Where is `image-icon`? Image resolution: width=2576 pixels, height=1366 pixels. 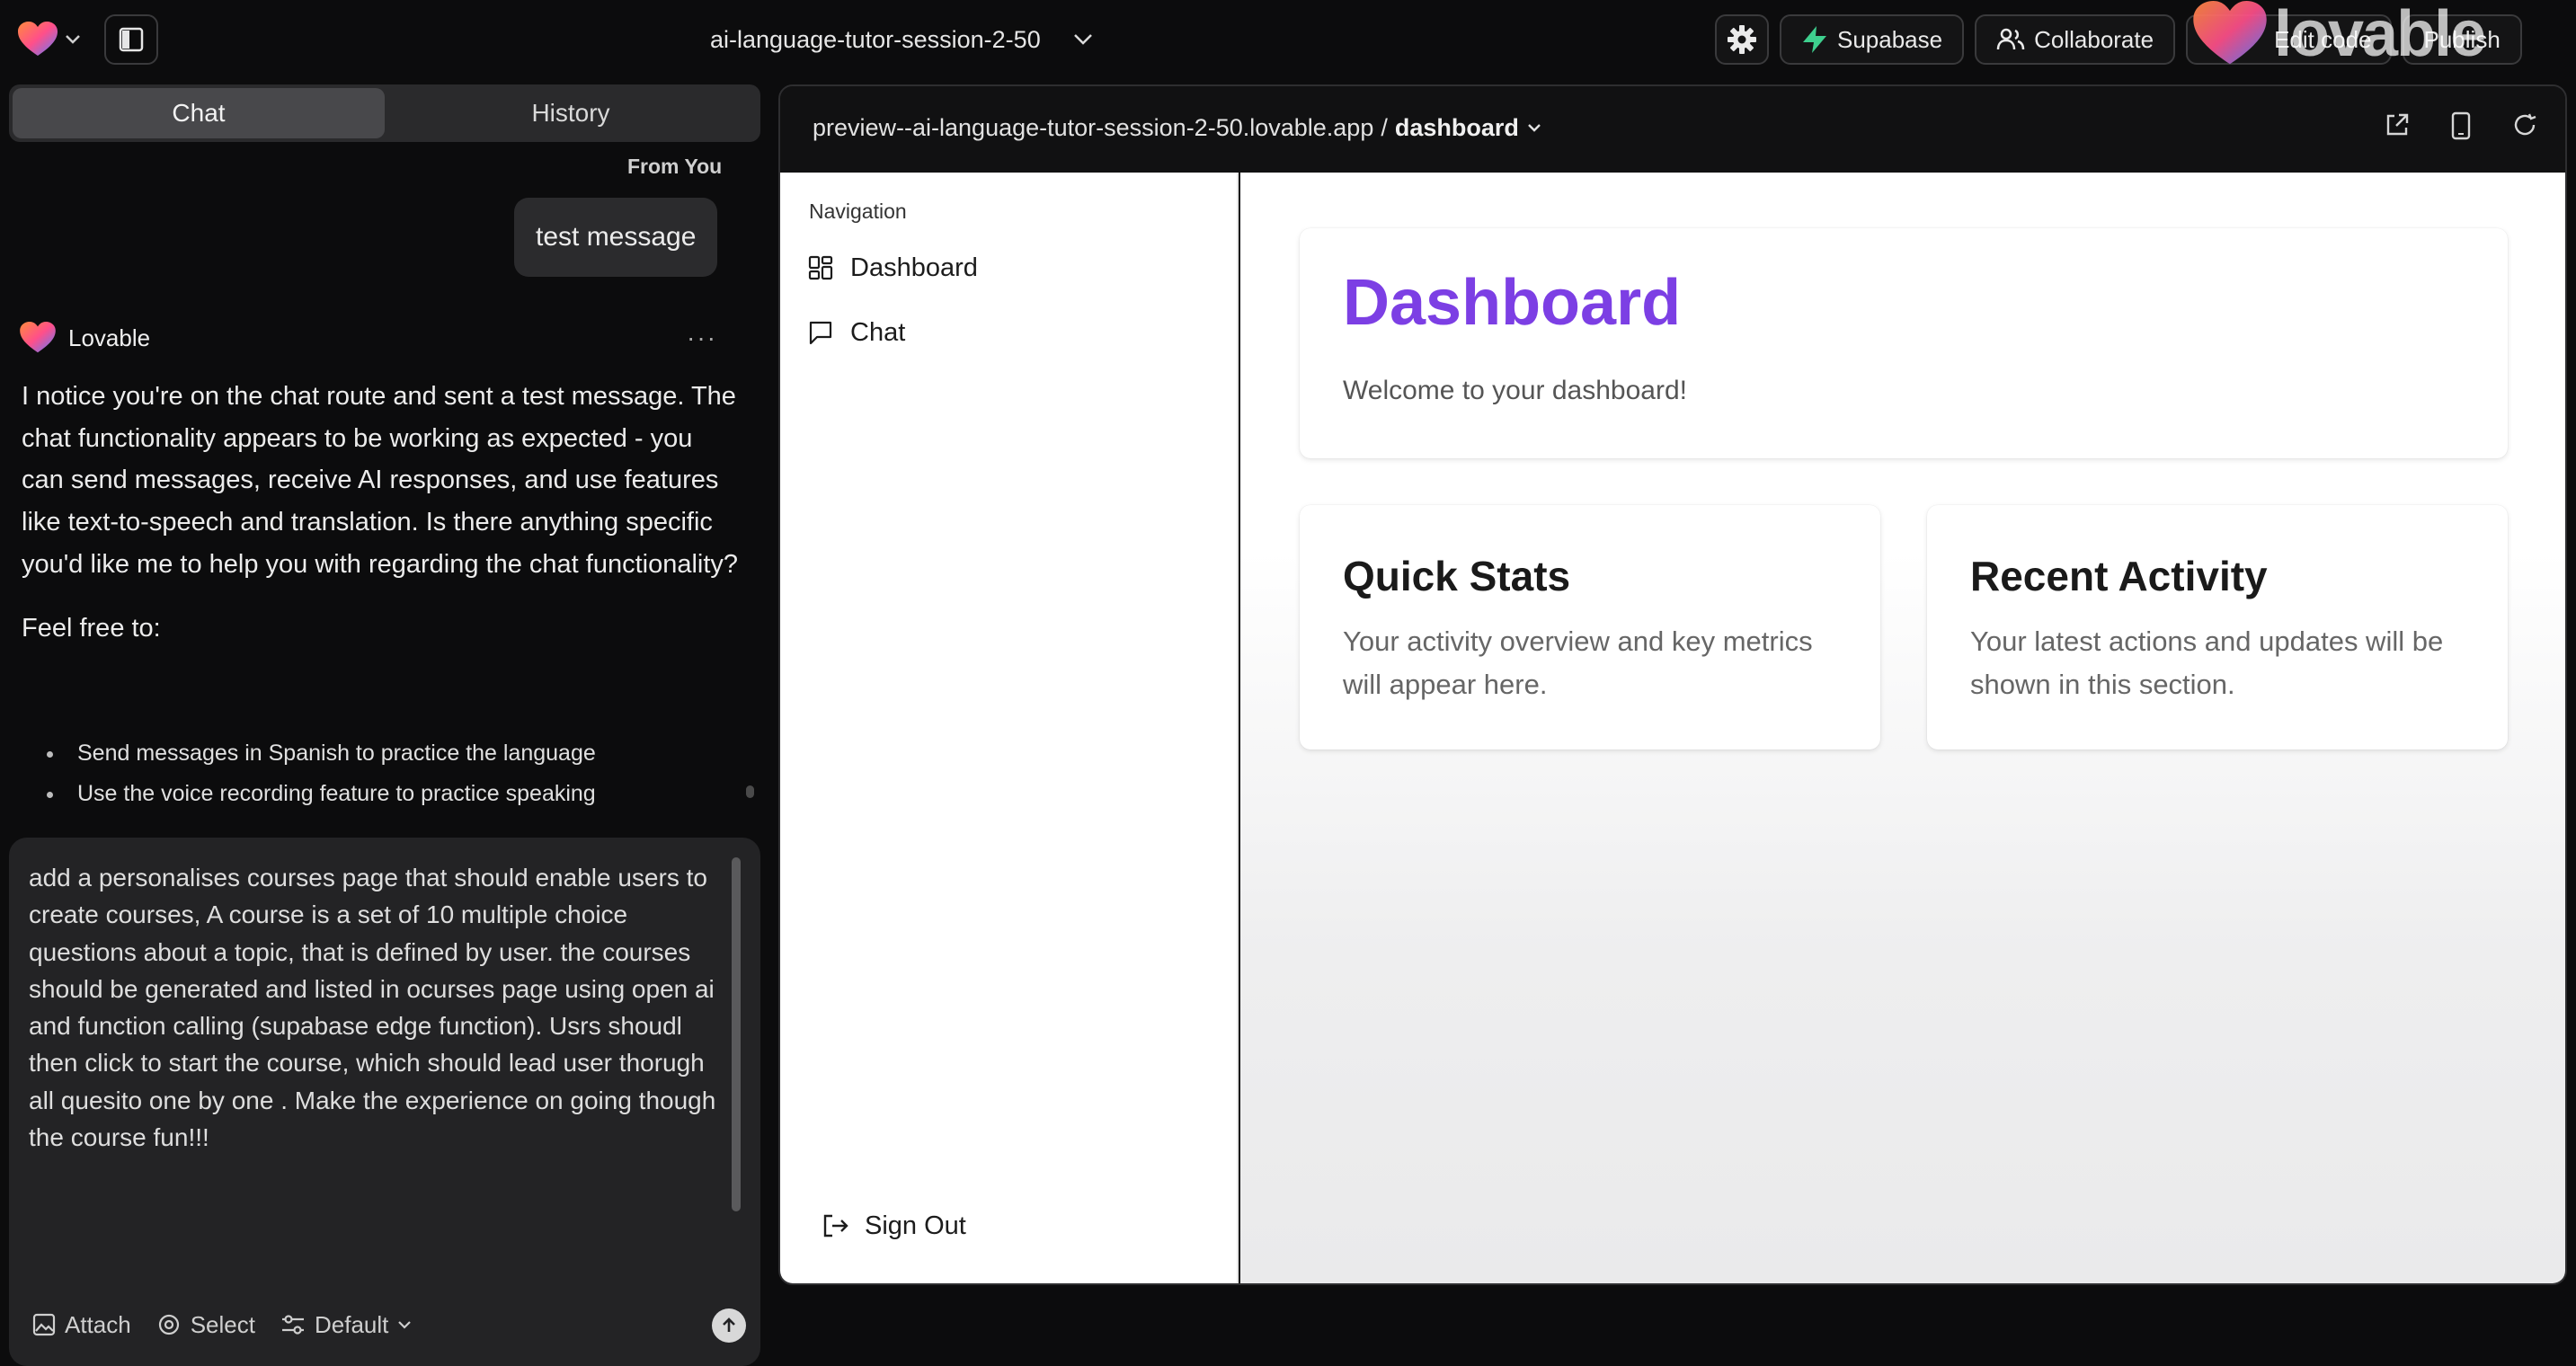 image-icon is located at coordinates (44, 1324).